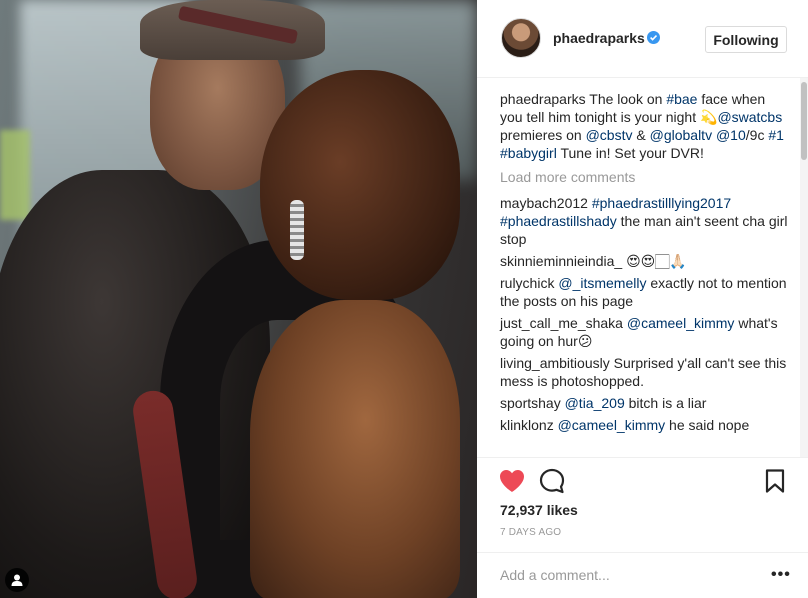 This screenshot has width=808, height=598. Describe the element at coordinates (561, 261) in the screenshot. I see `comment-username: skinnieminnieindia_` at that location.